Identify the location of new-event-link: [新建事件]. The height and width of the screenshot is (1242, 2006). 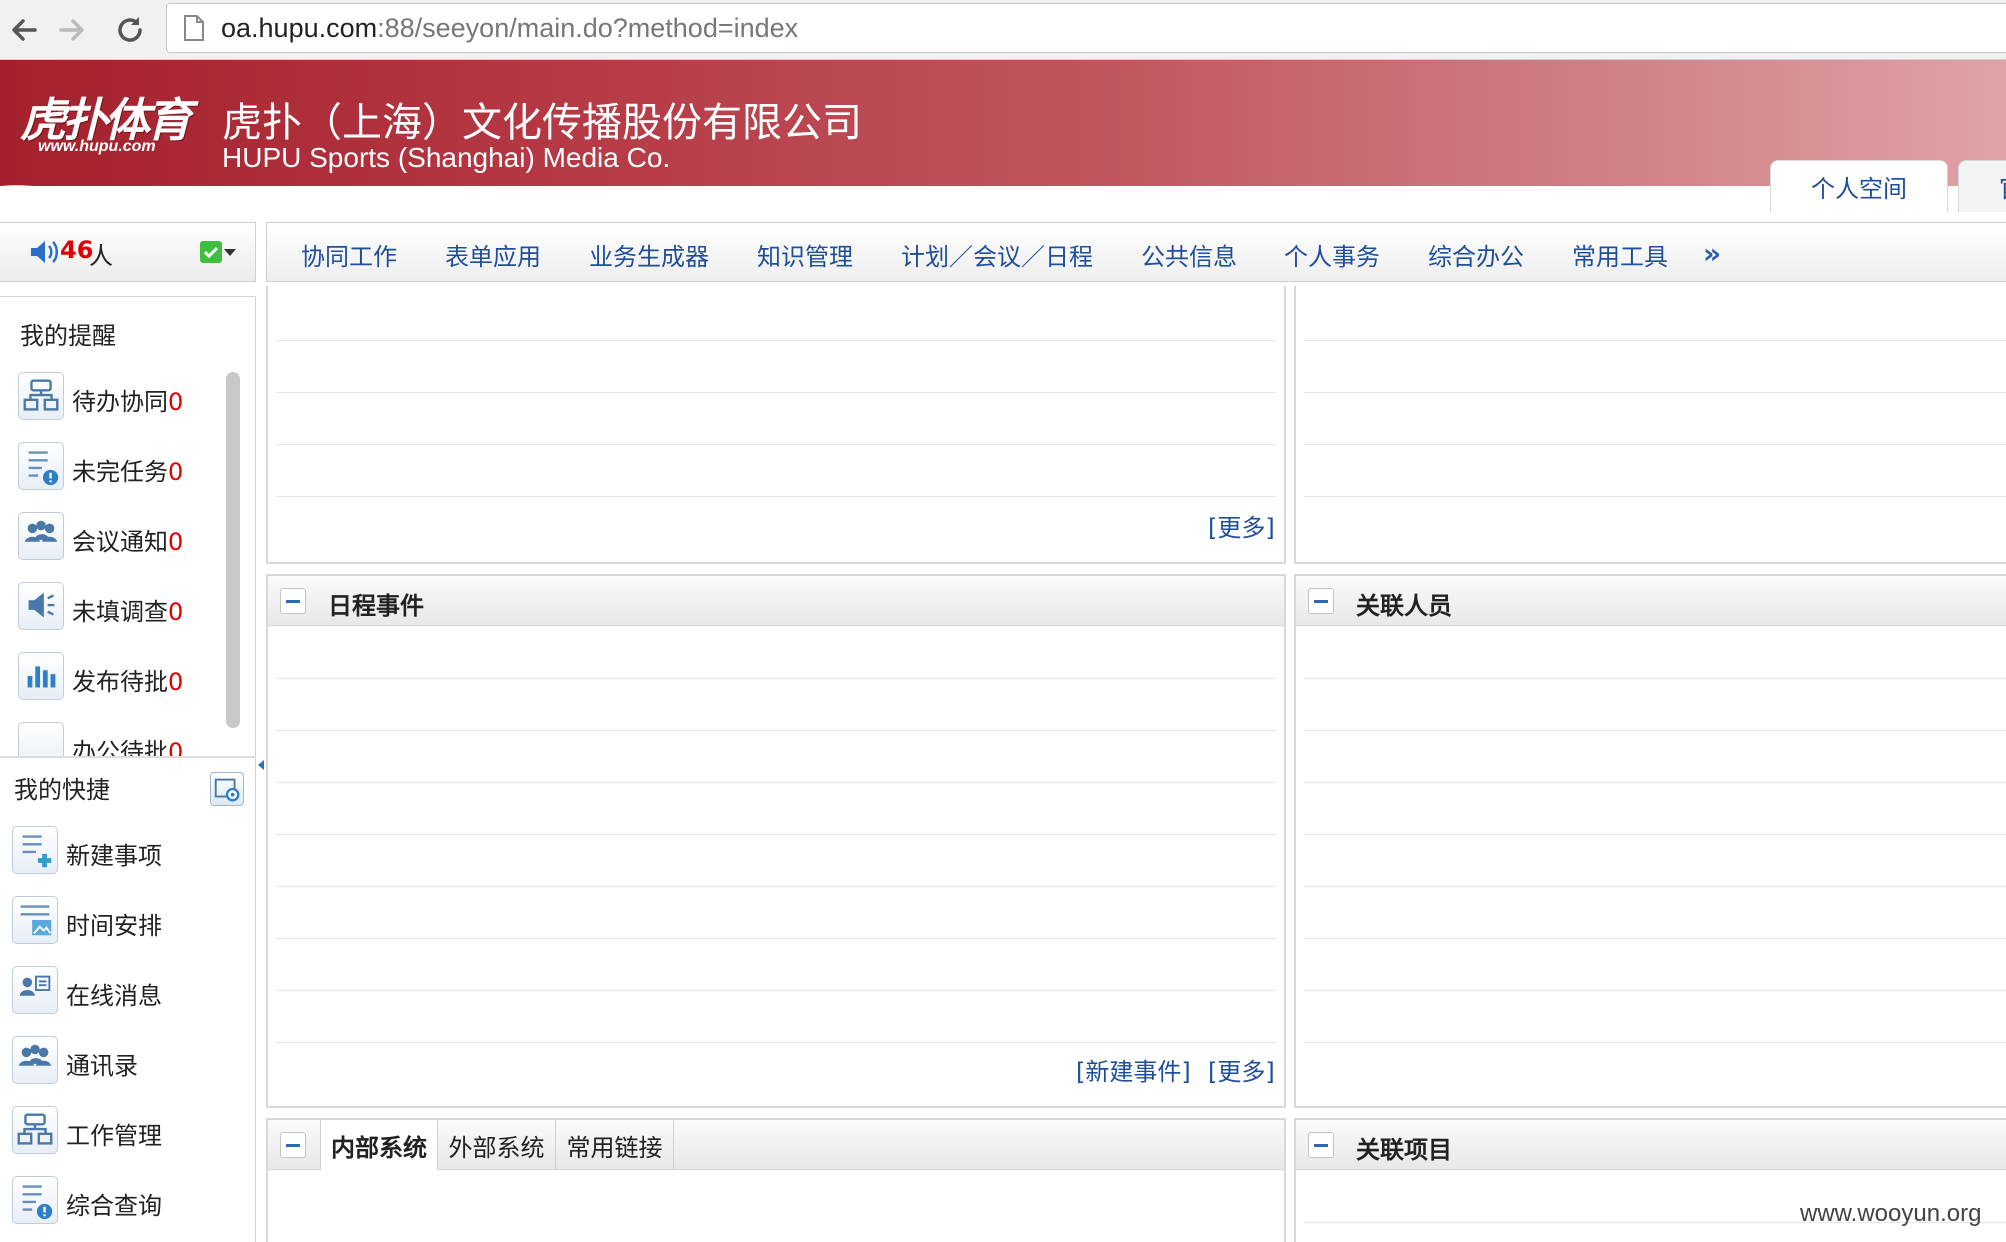
(1133, 1069).